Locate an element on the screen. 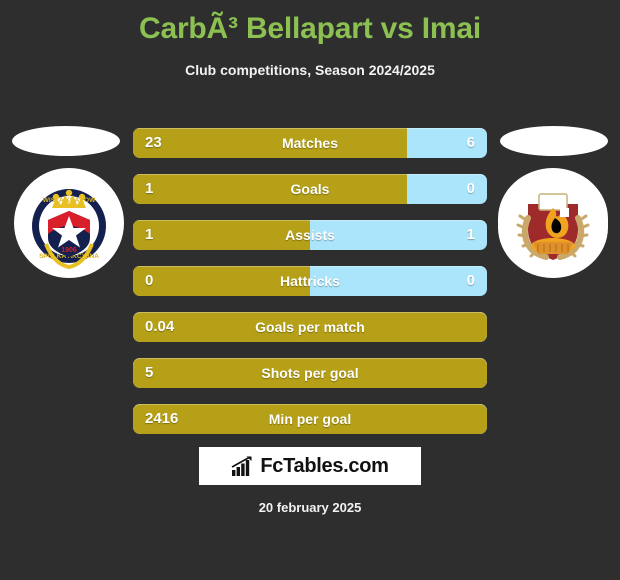  stat-label: Min per goal is located at coordinates (310, 419).